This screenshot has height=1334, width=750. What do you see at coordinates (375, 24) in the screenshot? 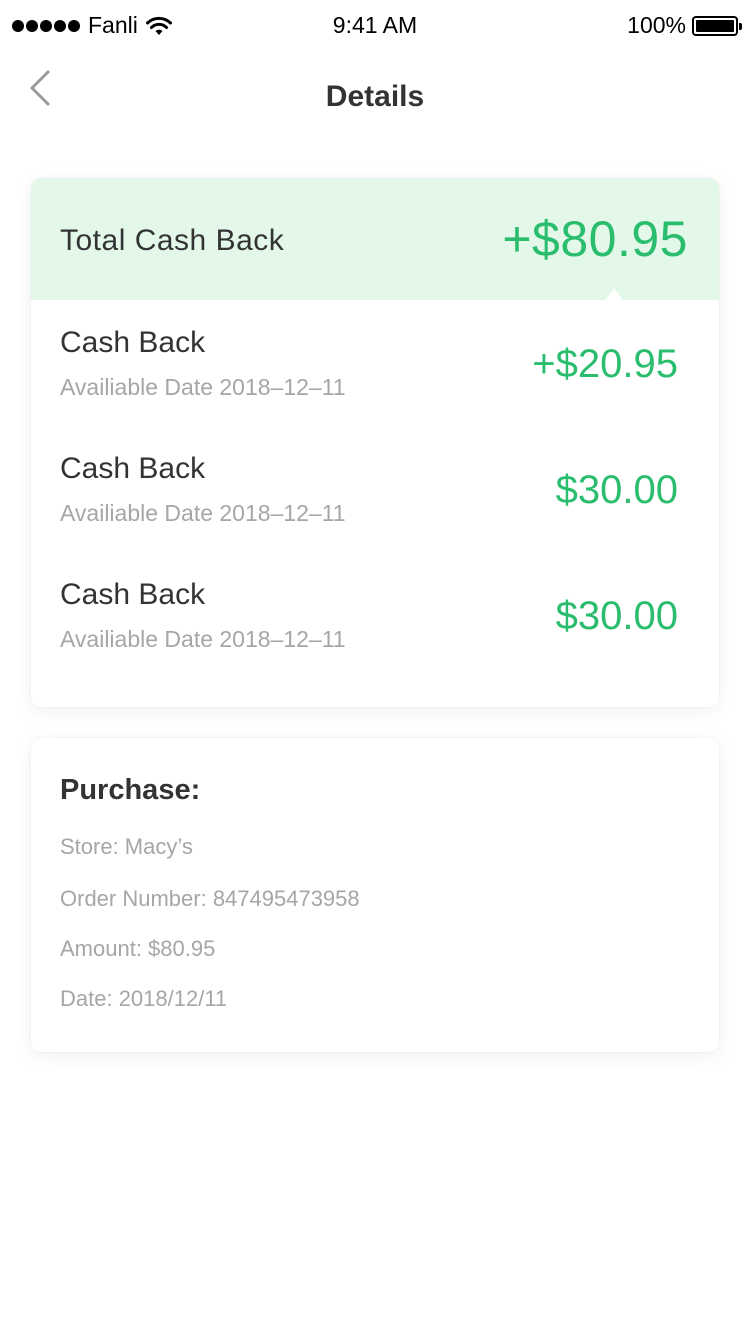
I see `status-bar: Fanli 9:41 AM 100%` at bounding box center [375, 24].